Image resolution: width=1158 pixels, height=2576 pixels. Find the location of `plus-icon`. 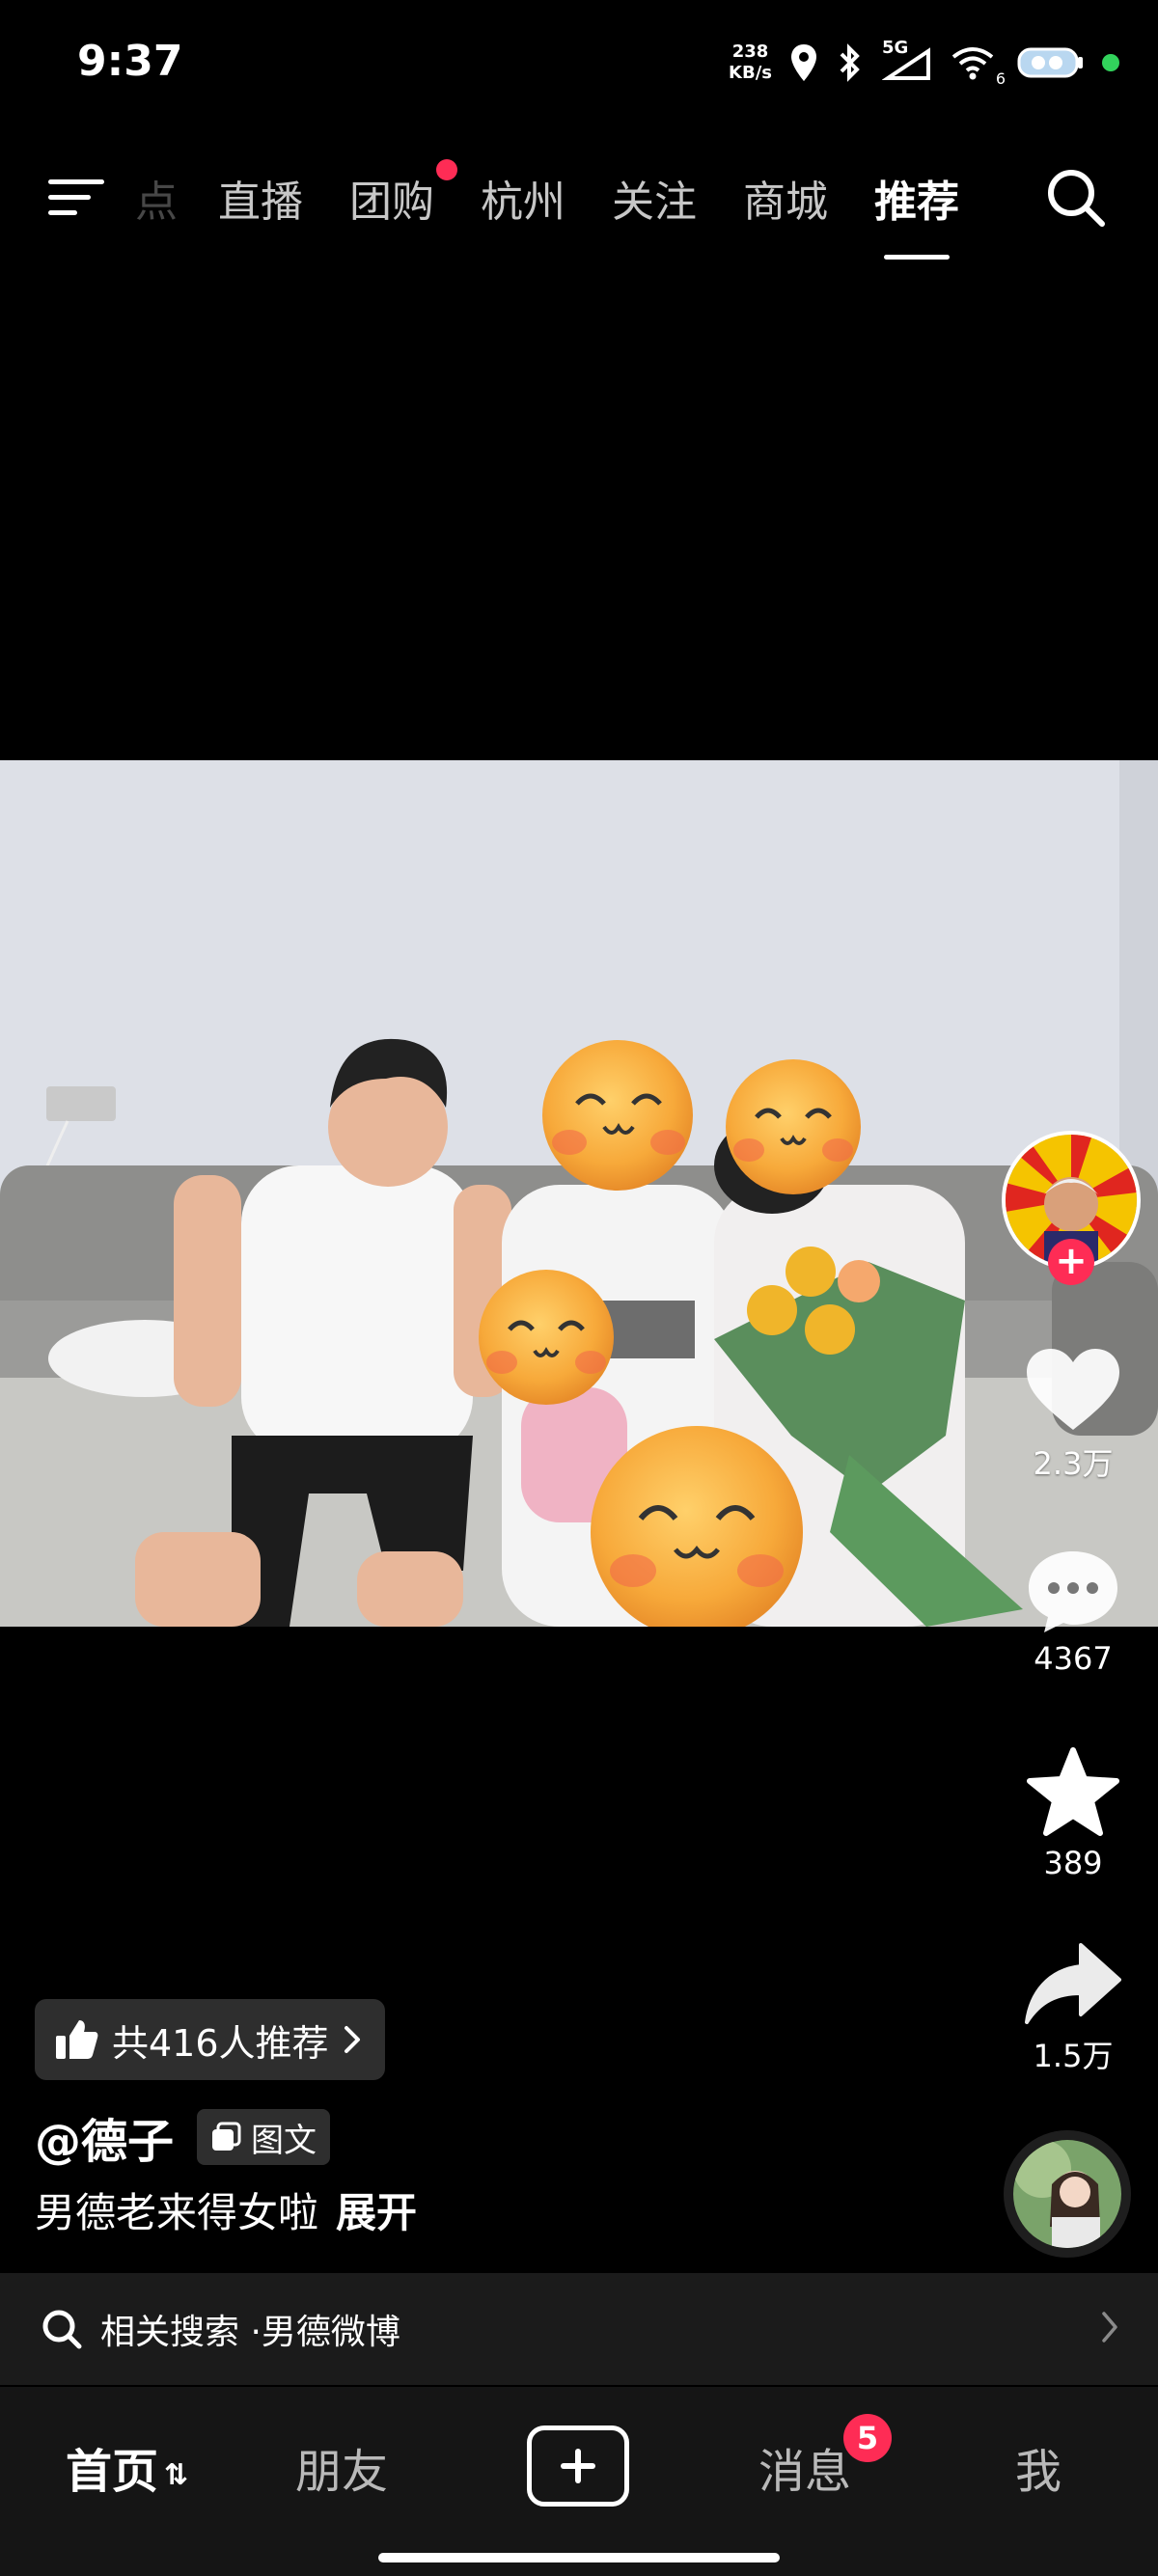

plus-icon is located at coordinates (578, 2466).